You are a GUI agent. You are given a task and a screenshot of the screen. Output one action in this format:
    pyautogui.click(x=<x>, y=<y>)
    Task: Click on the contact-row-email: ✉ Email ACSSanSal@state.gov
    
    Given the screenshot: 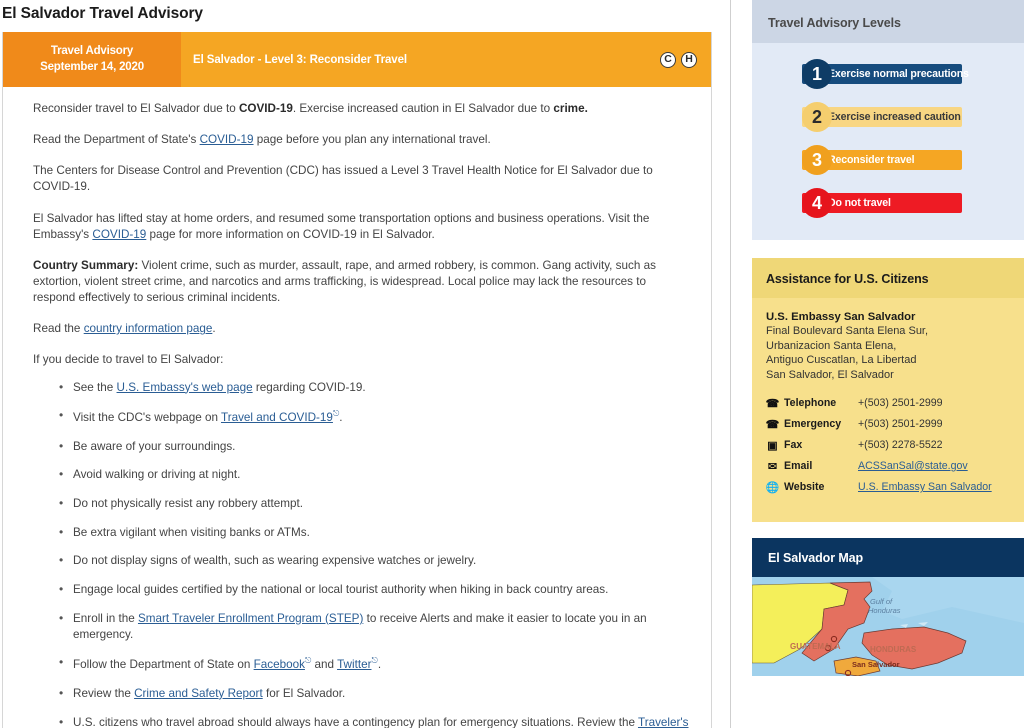 What is the action you would take?
    pyautogui.click(x=888, y=466)
    